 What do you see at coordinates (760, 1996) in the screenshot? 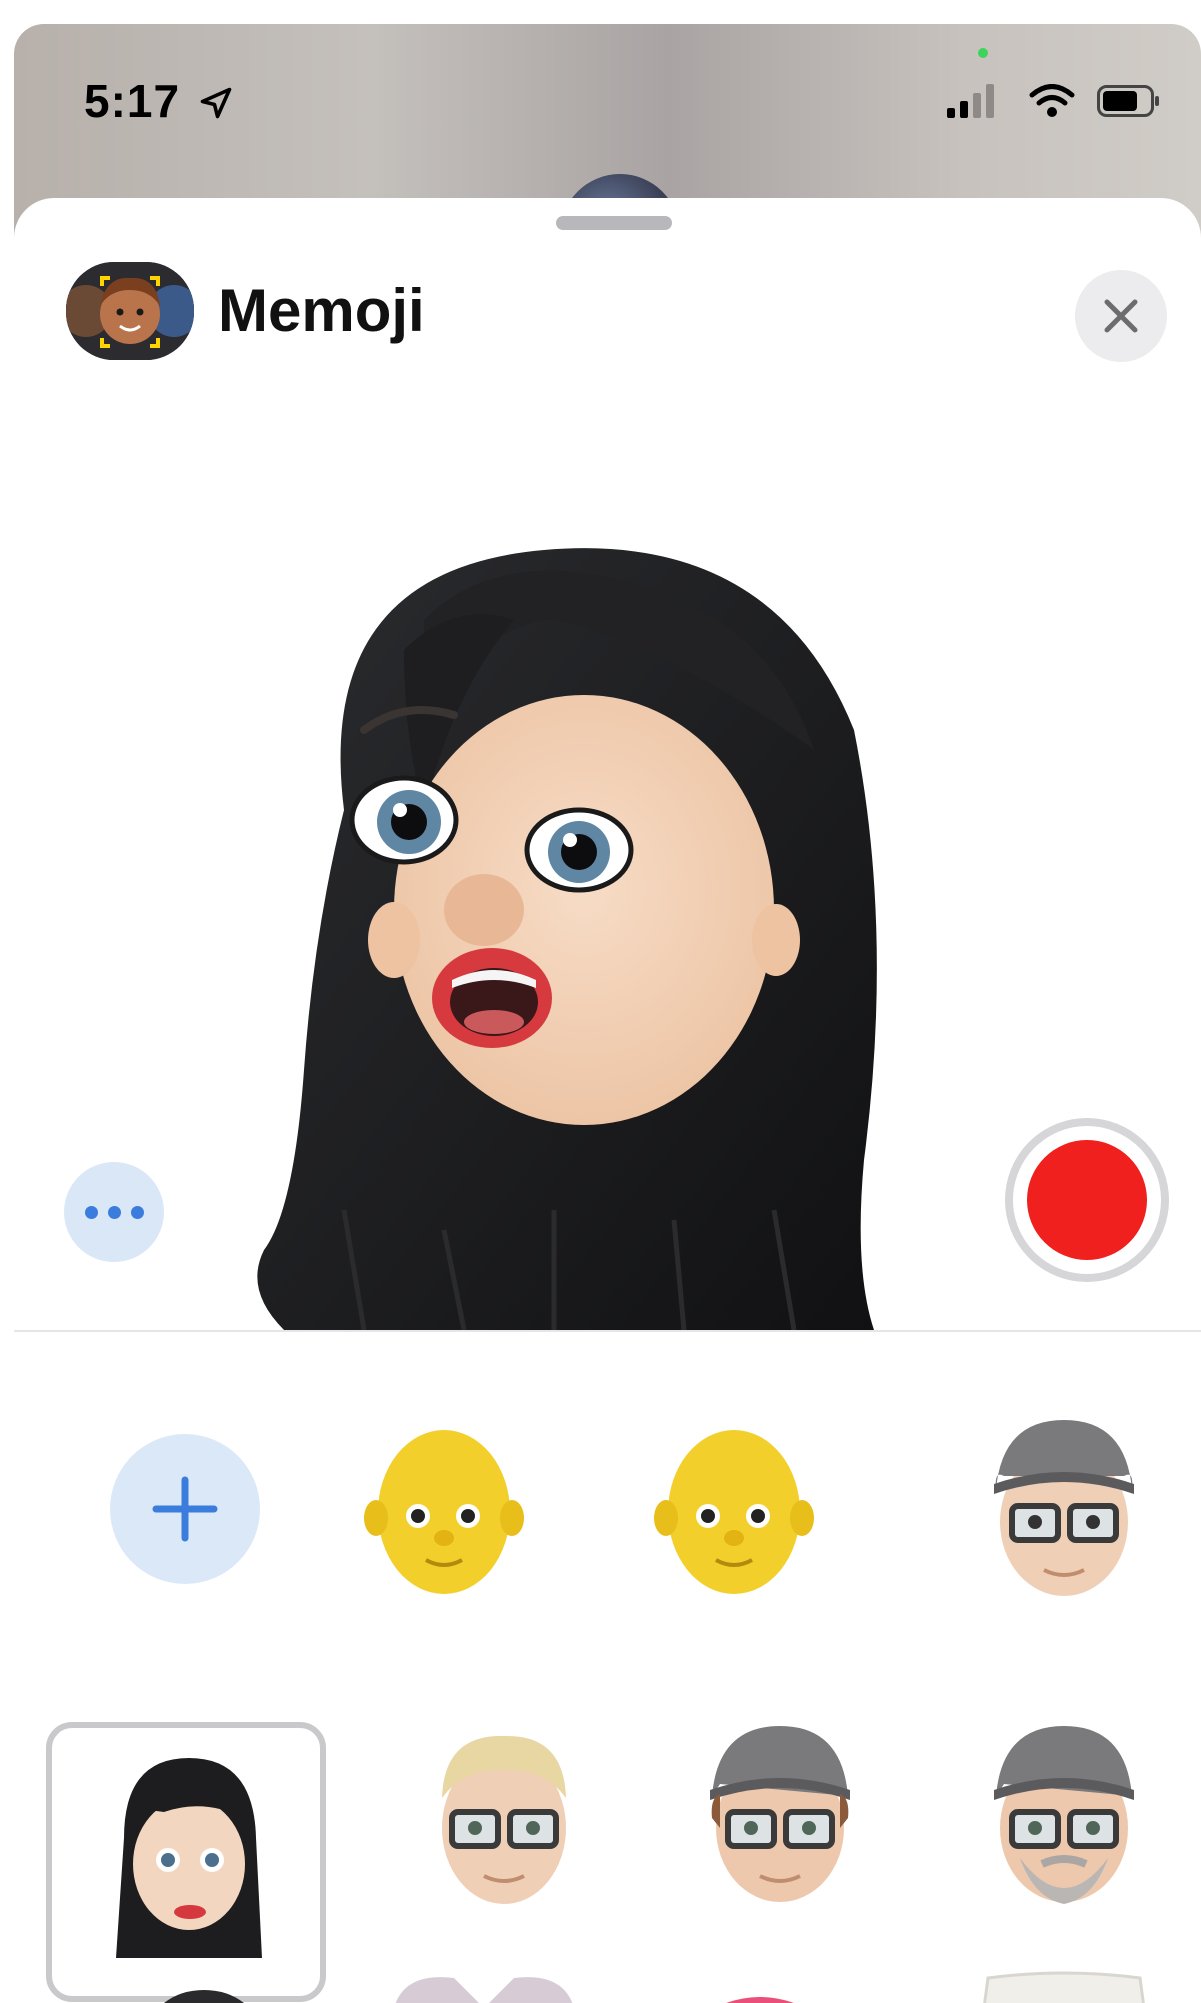
I see `sticker-pink-partial` at bounding box center [760, 1996].